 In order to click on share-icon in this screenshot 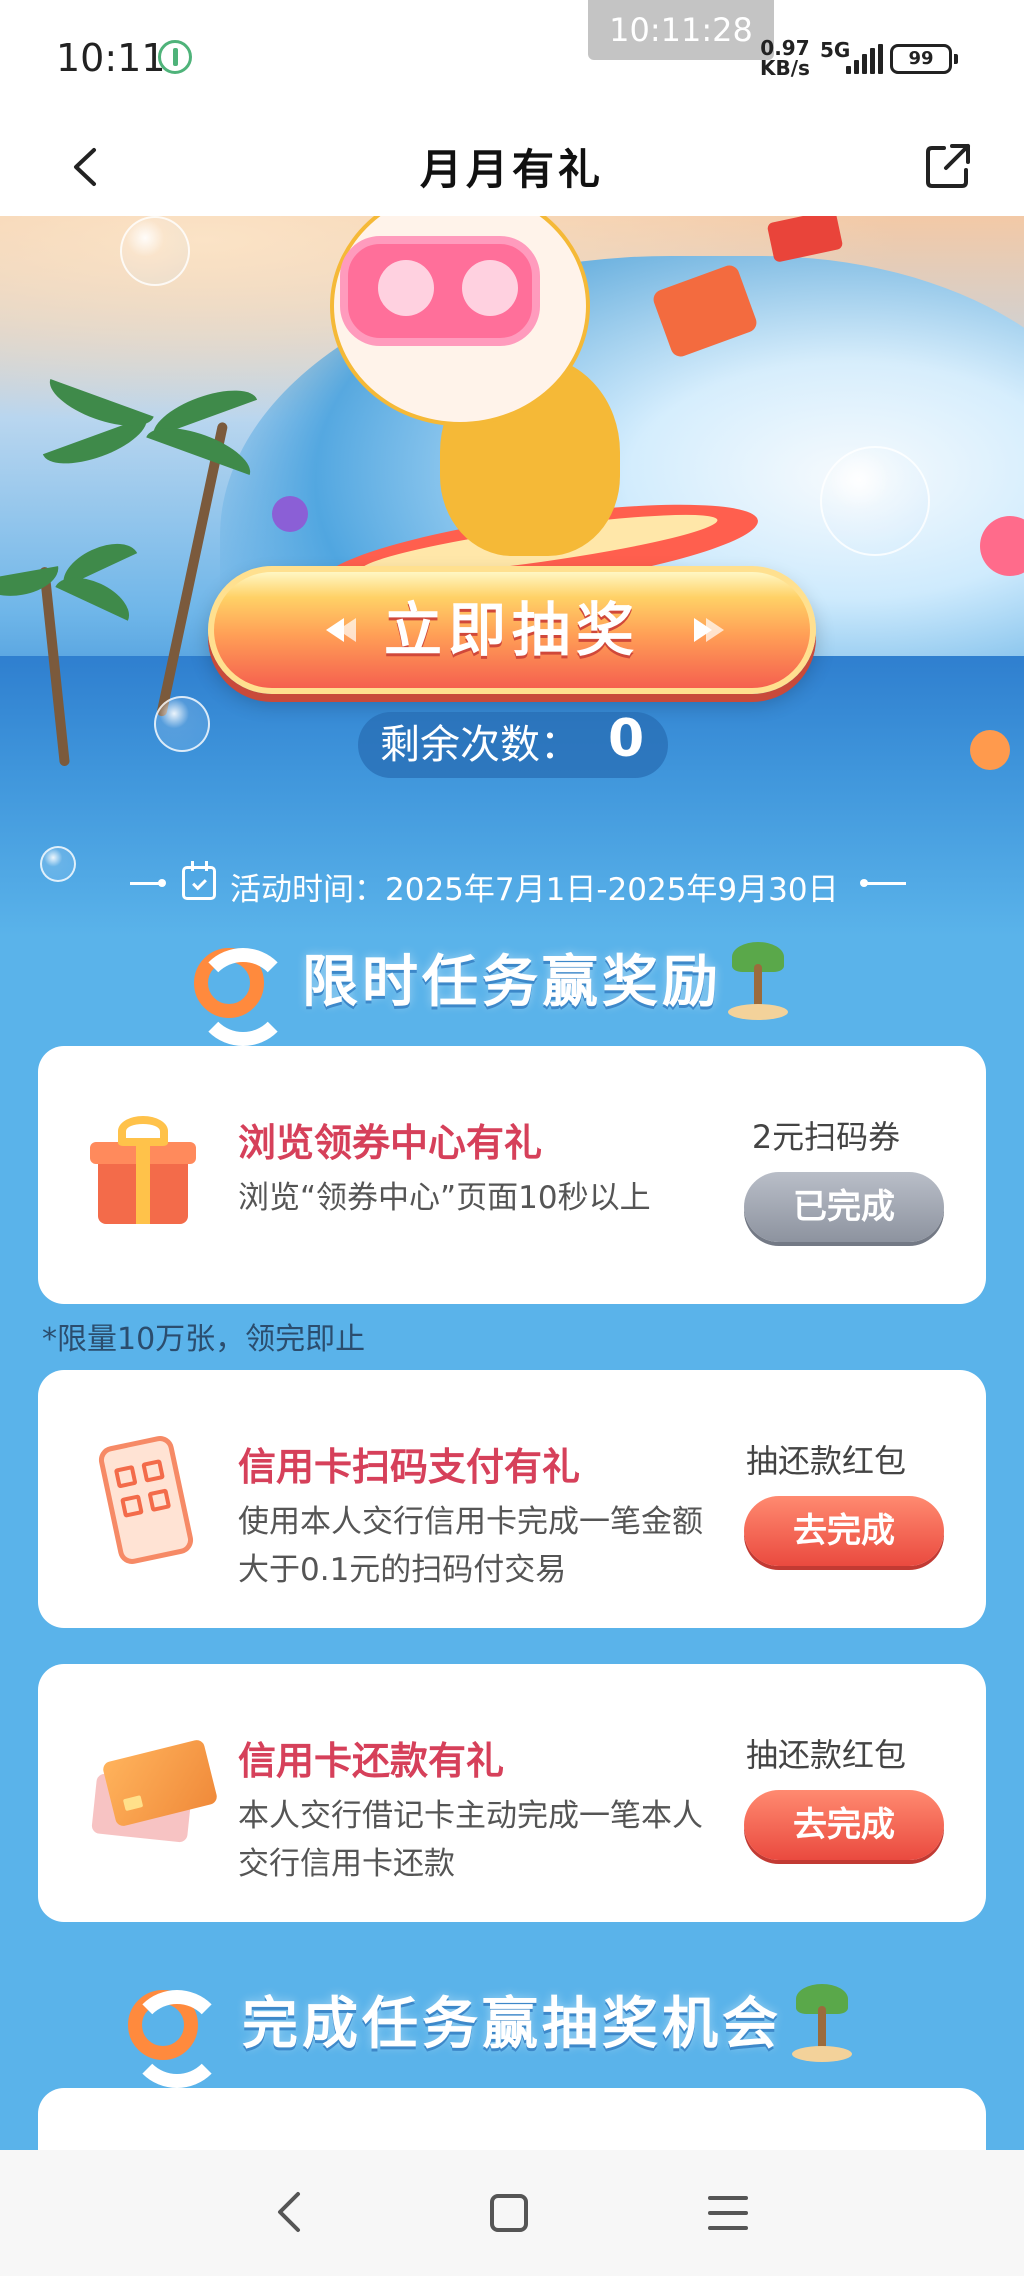, I will do `click(948, 166)`.